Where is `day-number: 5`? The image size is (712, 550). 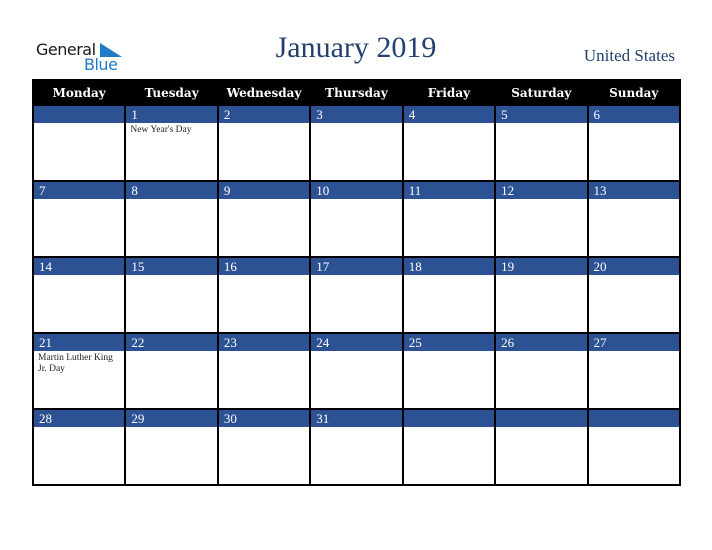 day-number: 5 is located at coordinates (541, 114).